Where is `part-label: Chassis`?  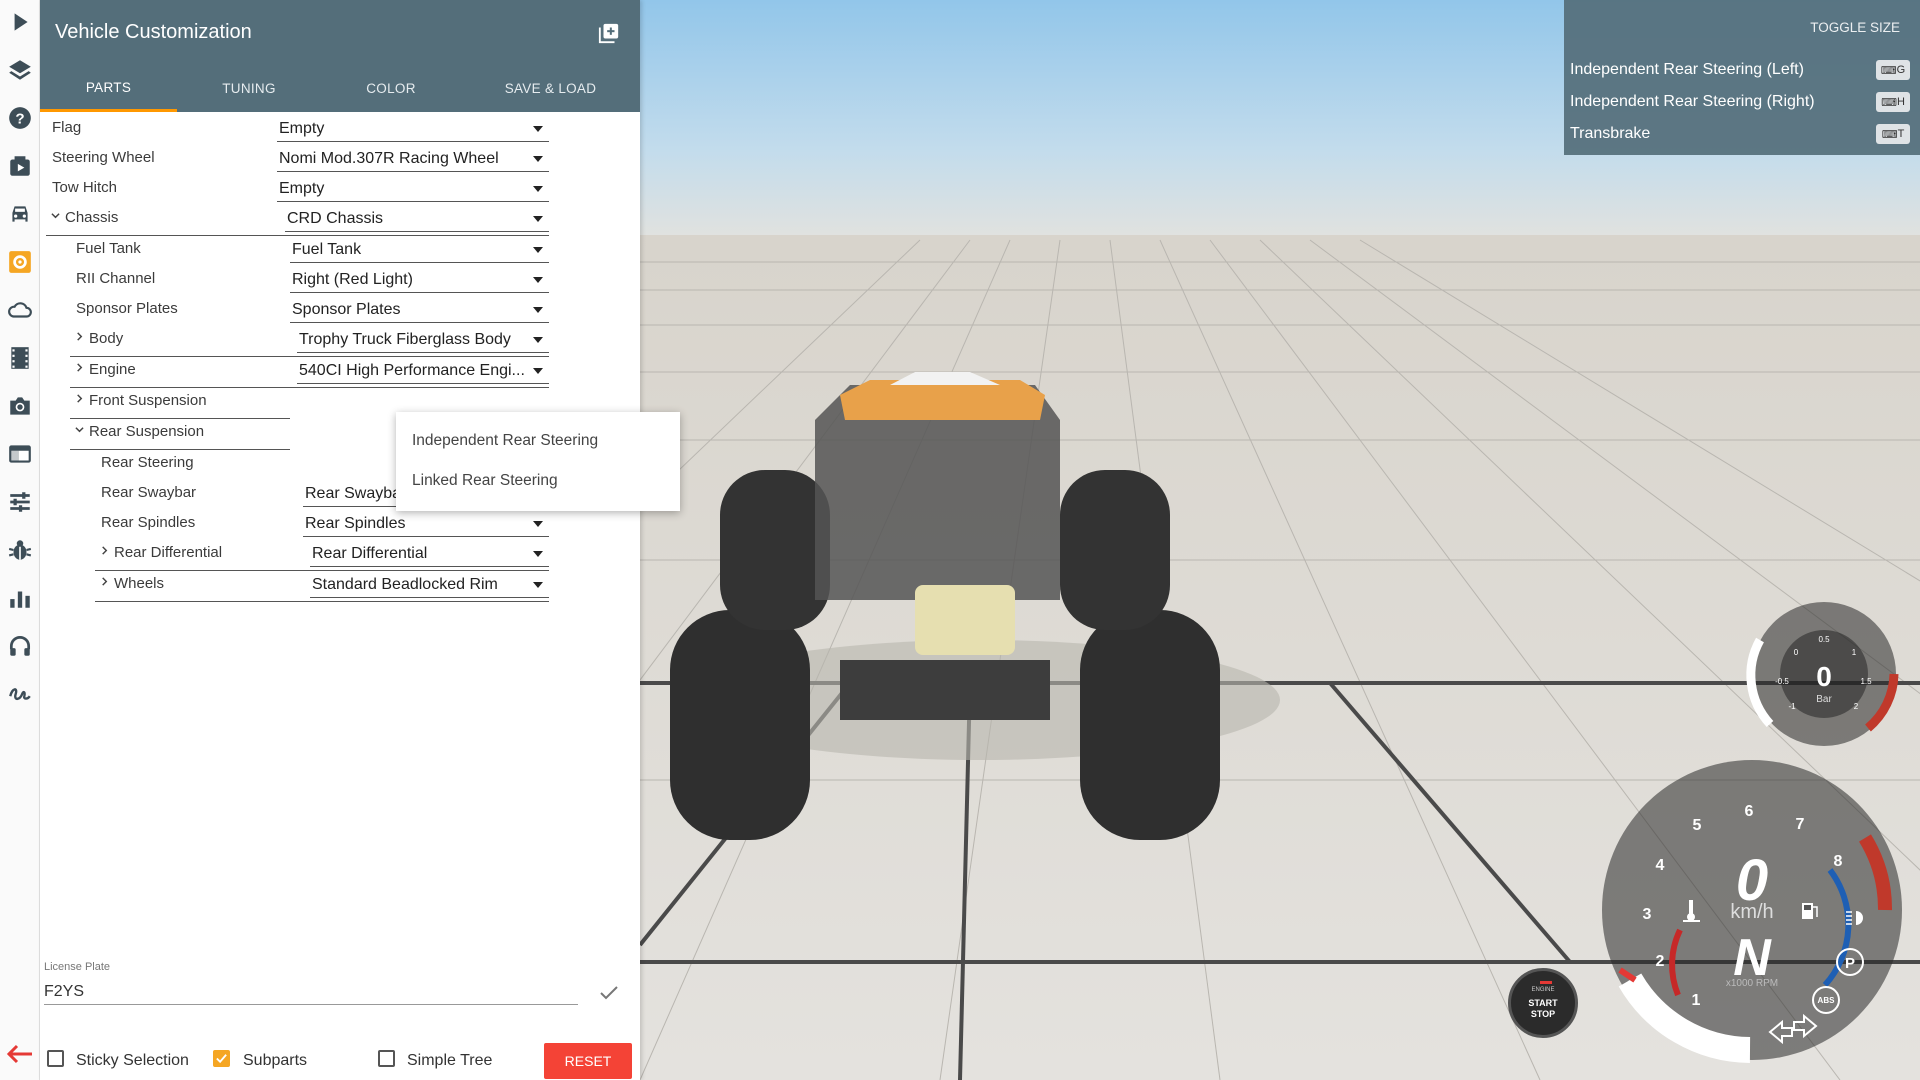 part-label: Chassis is located at coordinates (92, 217).